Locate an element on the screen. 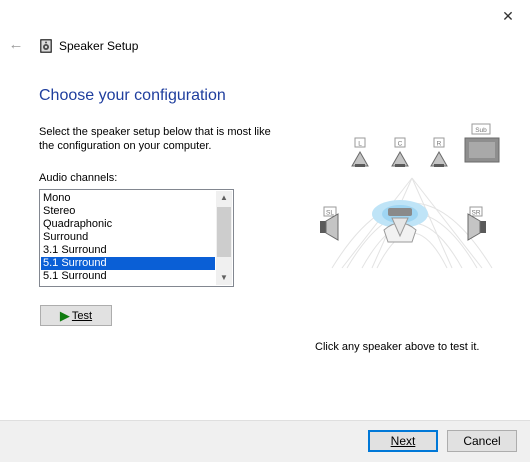 The width and height of the screenshot is (530, 462). cancel-button-label: Cancel is located at coordinates (482, 441).